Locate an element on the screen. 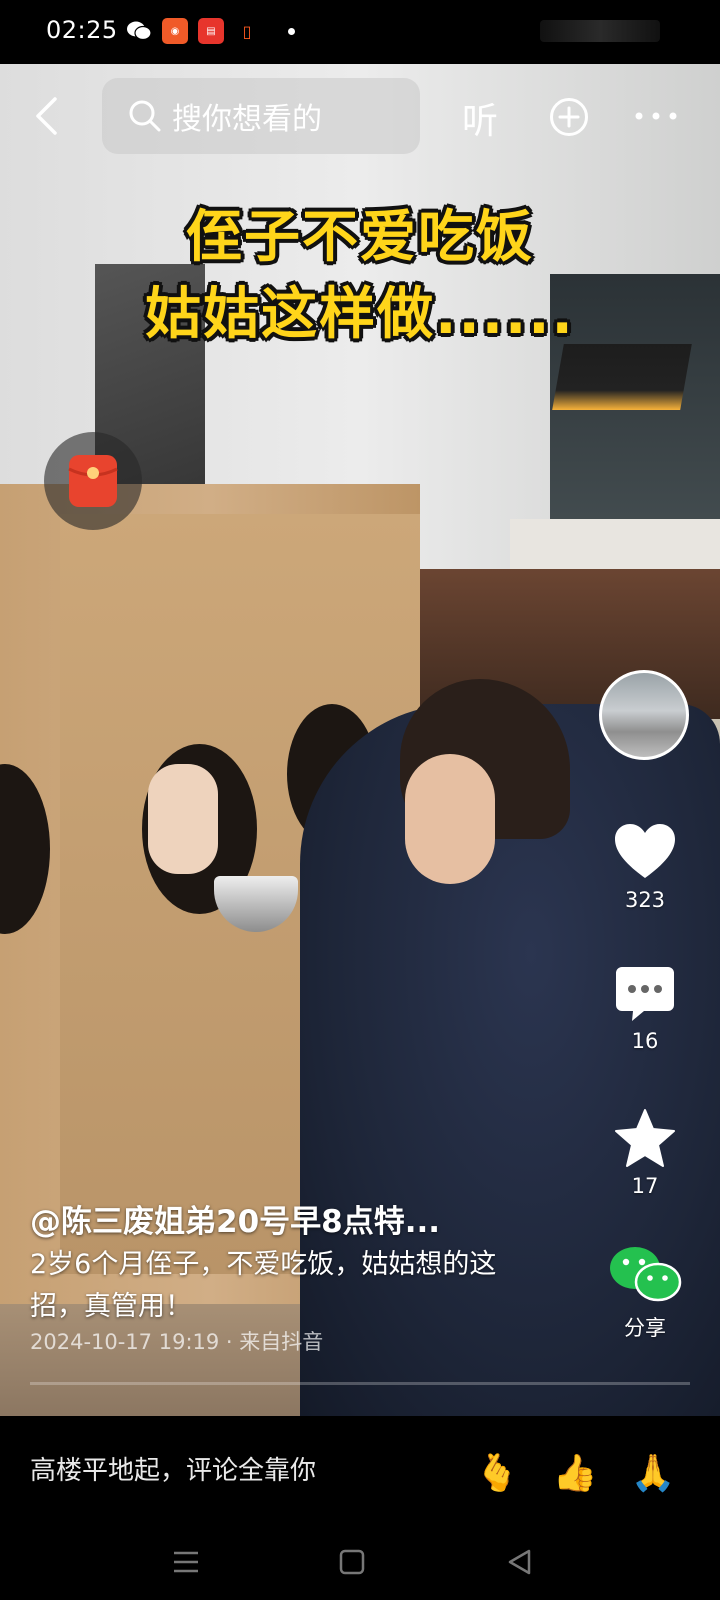 The height and width of the screenshot is (1600, 720). comment-button: 16 is located at coordinates (645, 1009).